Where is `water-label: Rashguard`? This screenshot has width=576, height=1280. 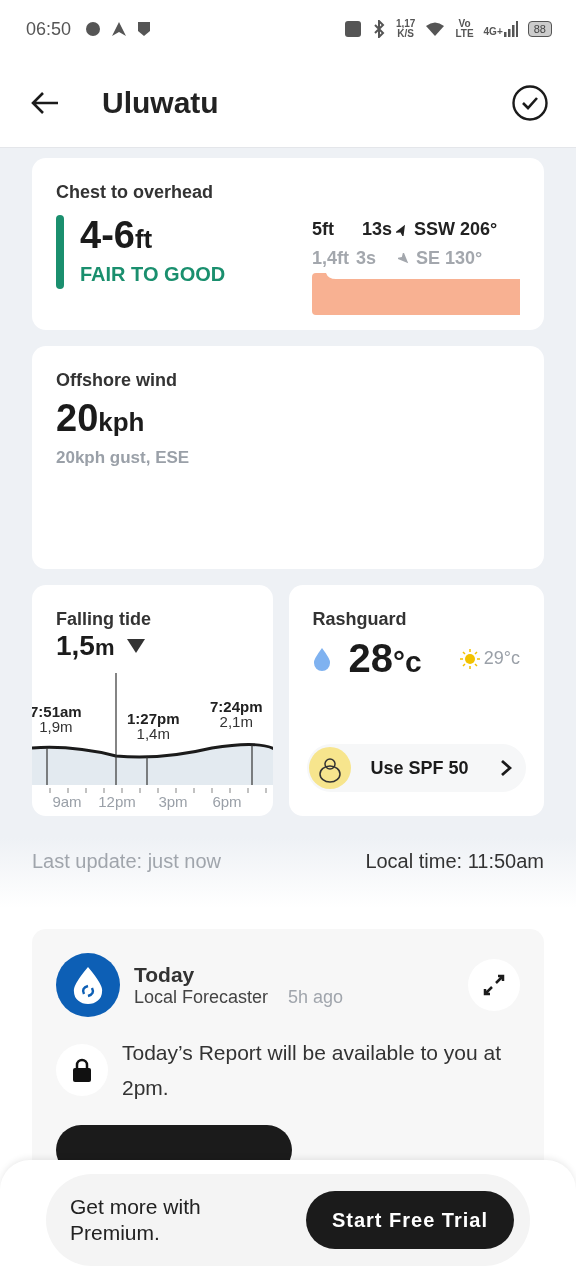
water-label: Rashguard is located at coordinates (360, 619).